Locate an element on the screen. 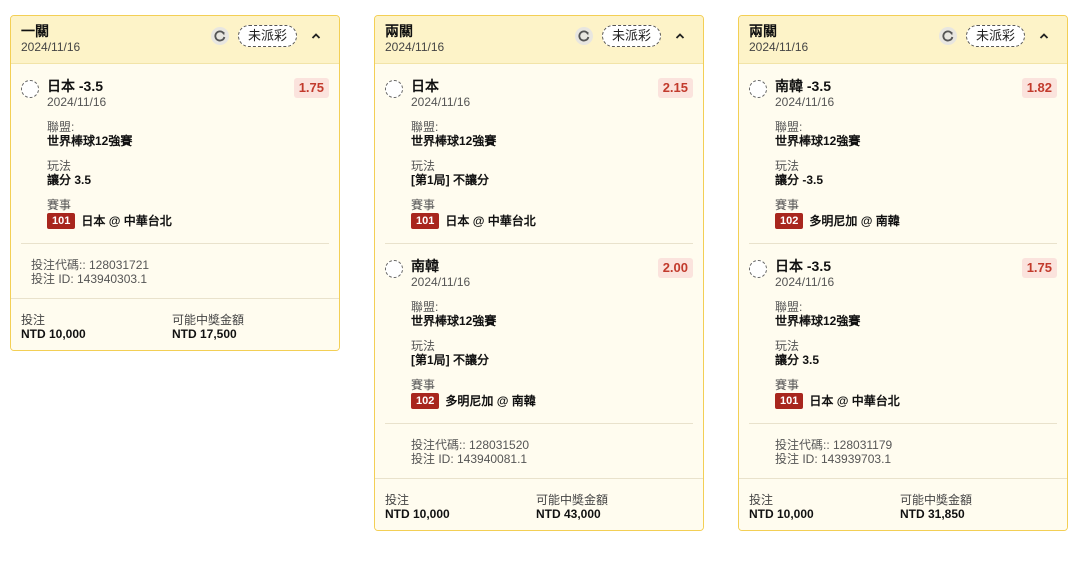 This screenshot has height=568, width=1080. payout-value: NTD 43,000 is located at coordinates (568, 514).